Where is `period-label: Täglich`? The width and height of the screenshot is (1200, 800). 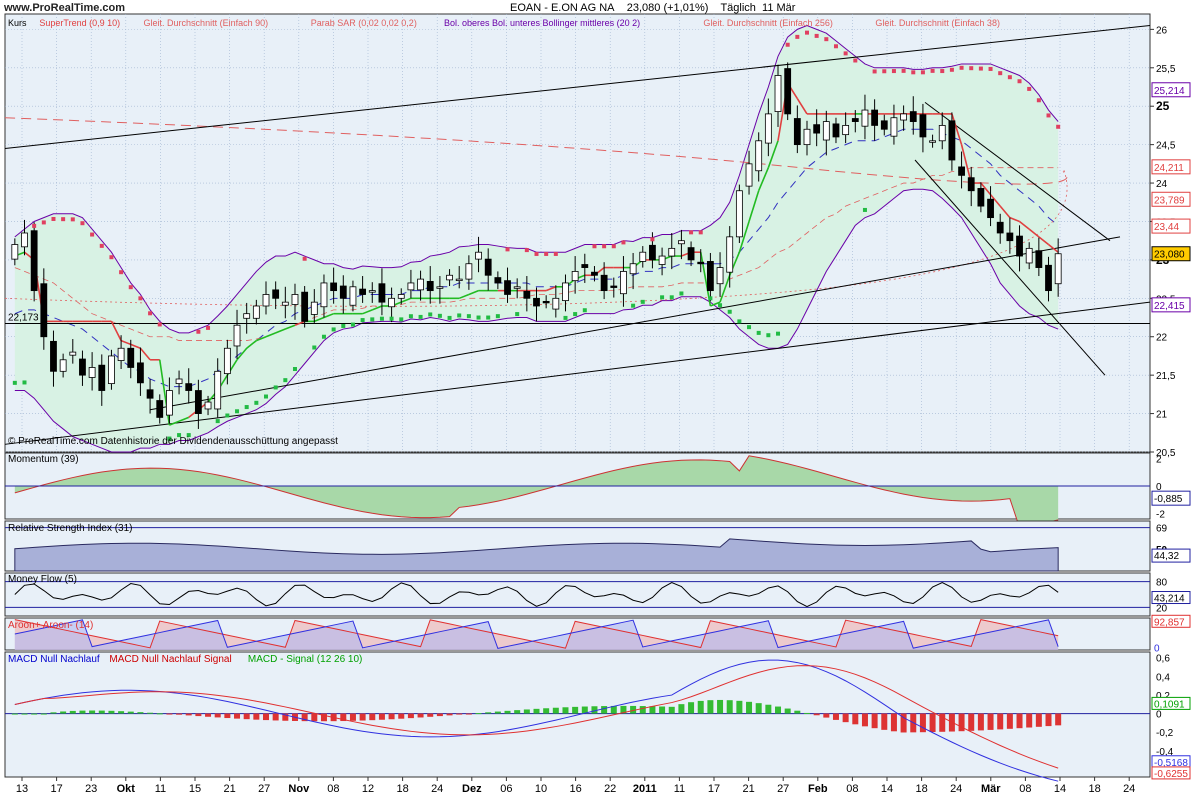
period-label: Täglich is located at coordinates (738, 8).